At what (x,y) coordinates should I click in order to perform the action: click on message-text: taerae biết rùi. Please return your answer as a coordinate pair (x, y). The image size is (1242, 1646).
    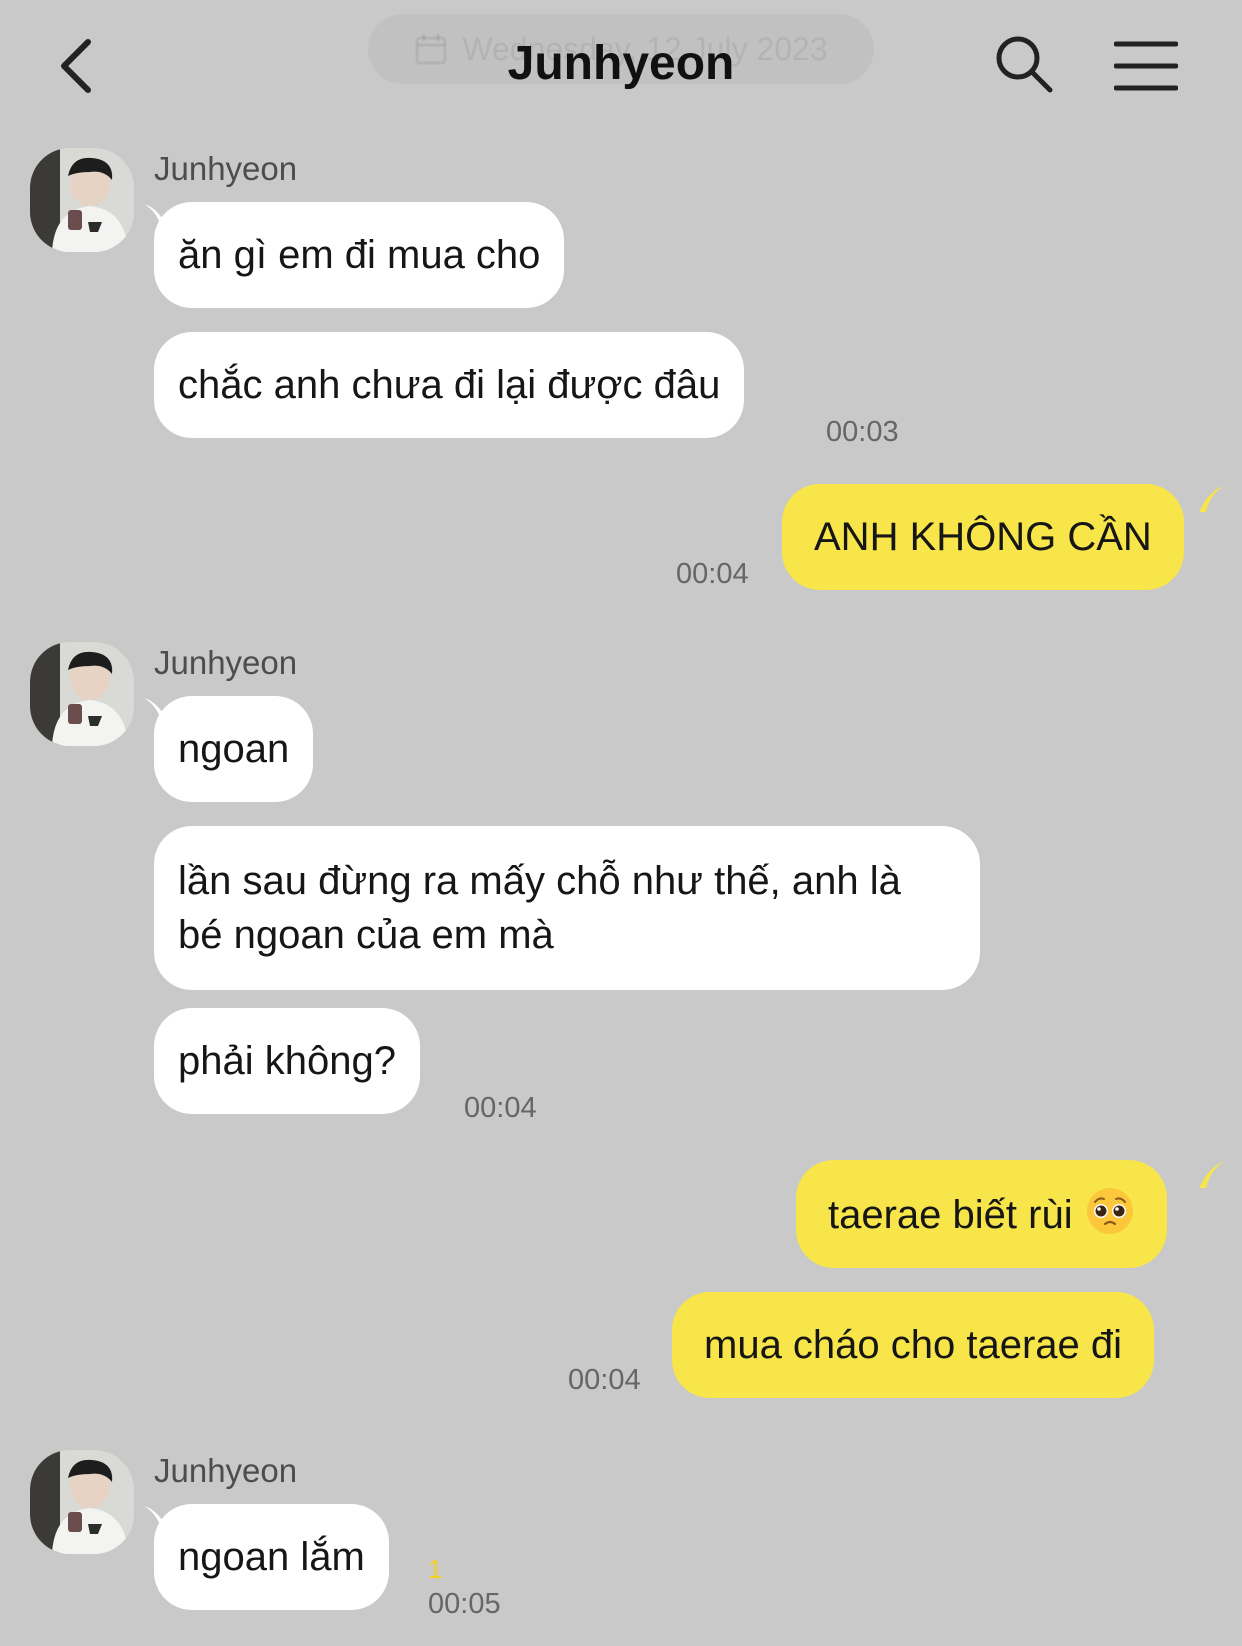
    Looking at the image, I should click on (950, 1215).